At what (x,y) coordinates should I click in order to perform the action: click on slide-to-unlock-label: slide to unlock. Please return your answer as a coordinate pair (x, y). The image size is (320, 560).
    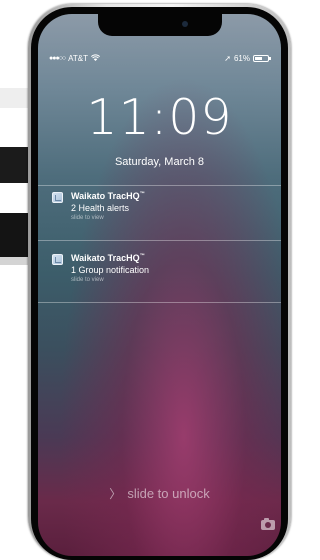
    Looking at the image, I should click on (168, 493).